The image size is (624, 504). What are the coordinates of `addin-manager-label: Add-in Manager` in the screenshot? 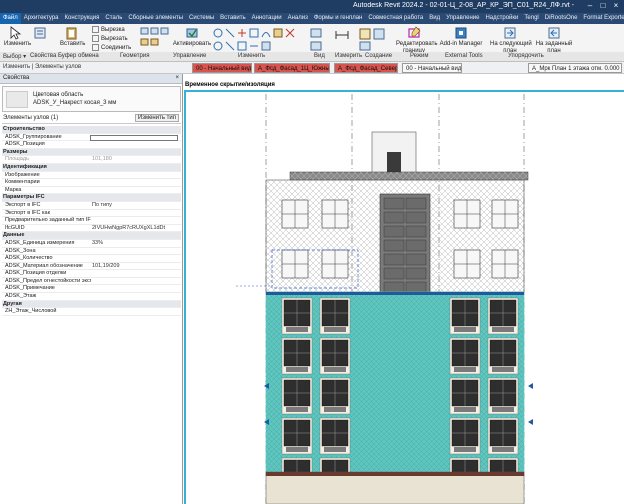 It's located at (461, 44).